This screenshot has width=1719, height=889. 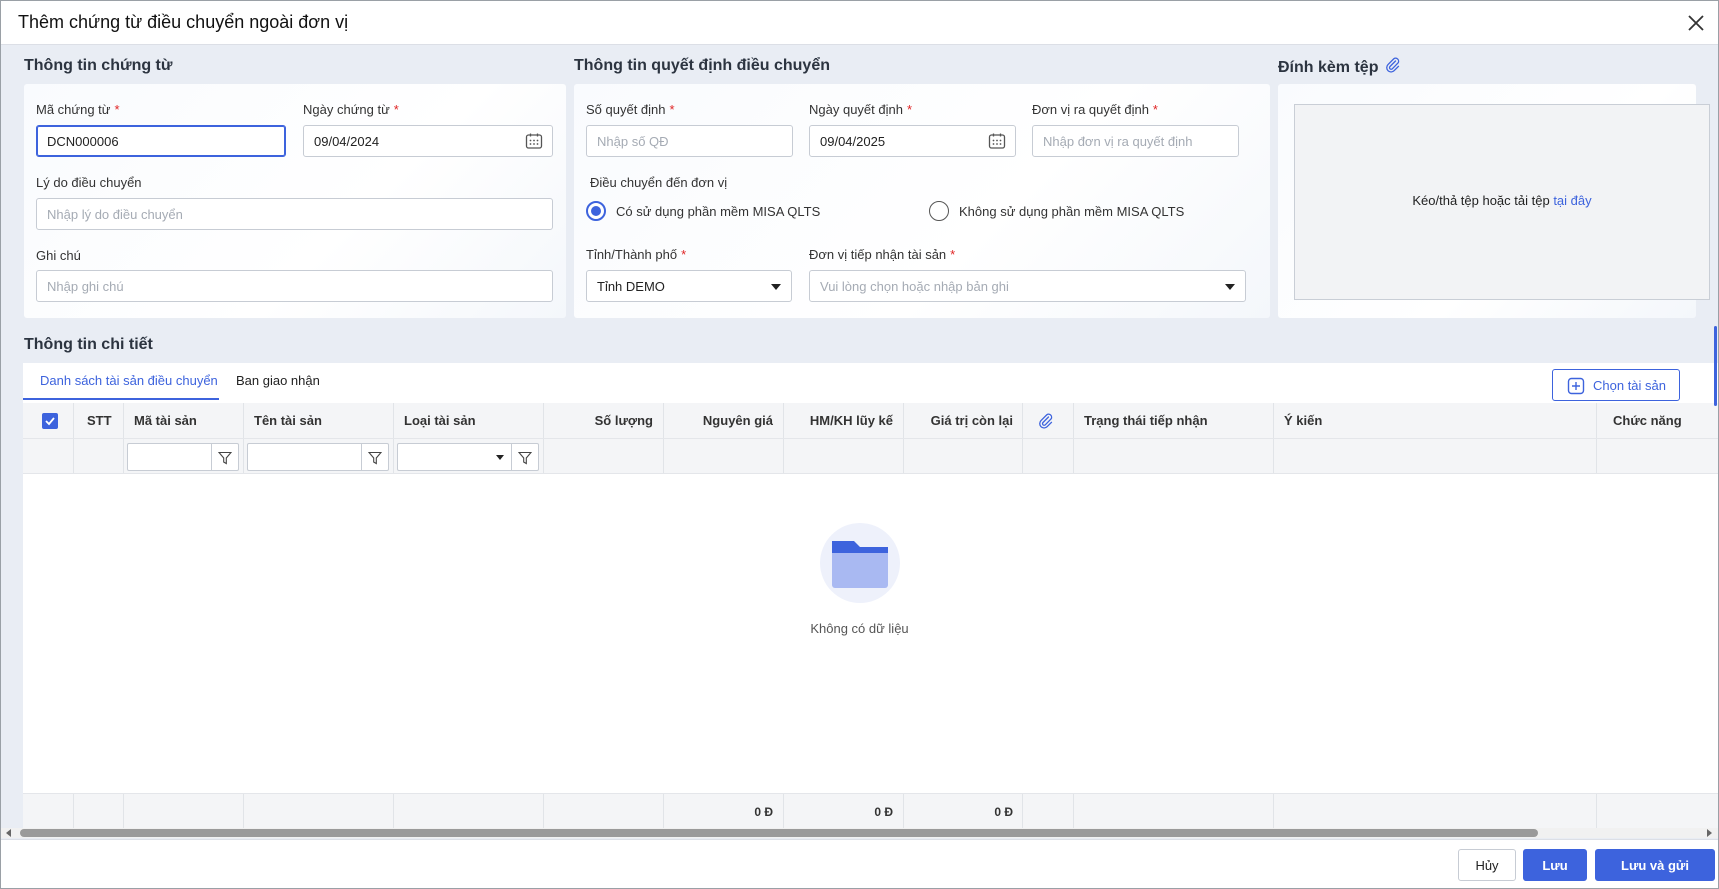 What do you see at coordinates (468, 457) in the screenshot?
I see `asset-type-filter` at bounding box center [468, 457].